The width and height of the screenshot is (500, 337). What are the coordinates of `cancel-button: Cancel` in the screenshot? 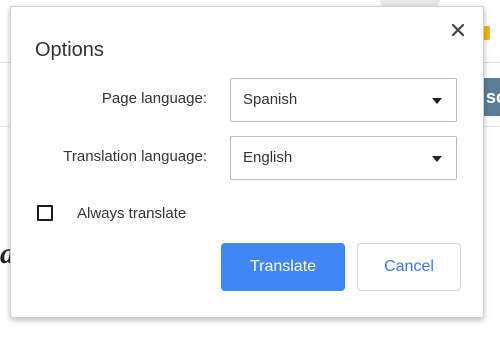 It's located at (409, 267).